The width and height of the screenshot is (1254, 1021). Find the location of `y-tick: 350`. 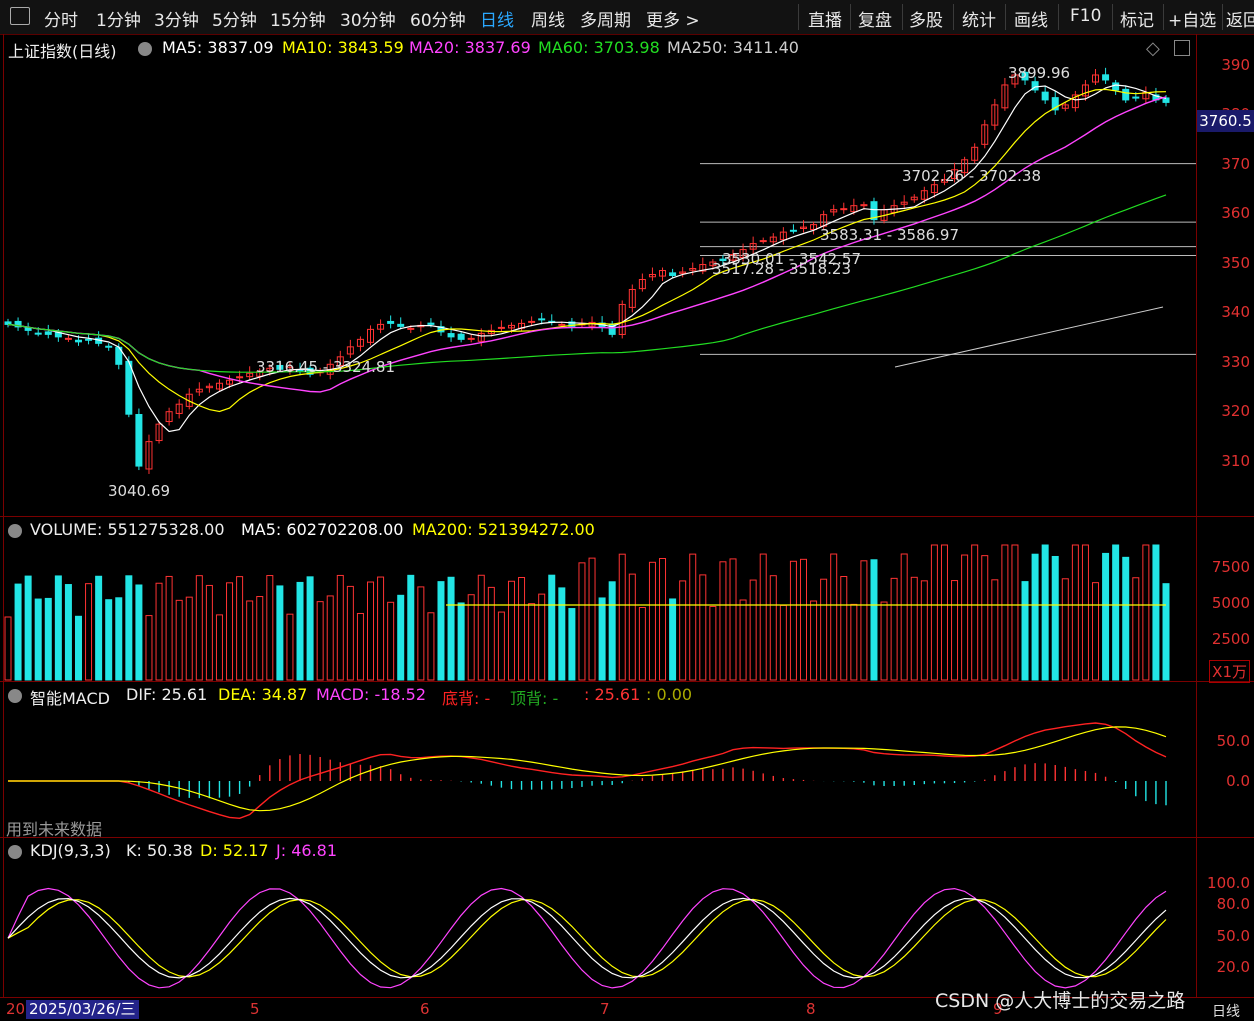

y-tick: 350 is located at coordinates (1235, 263).